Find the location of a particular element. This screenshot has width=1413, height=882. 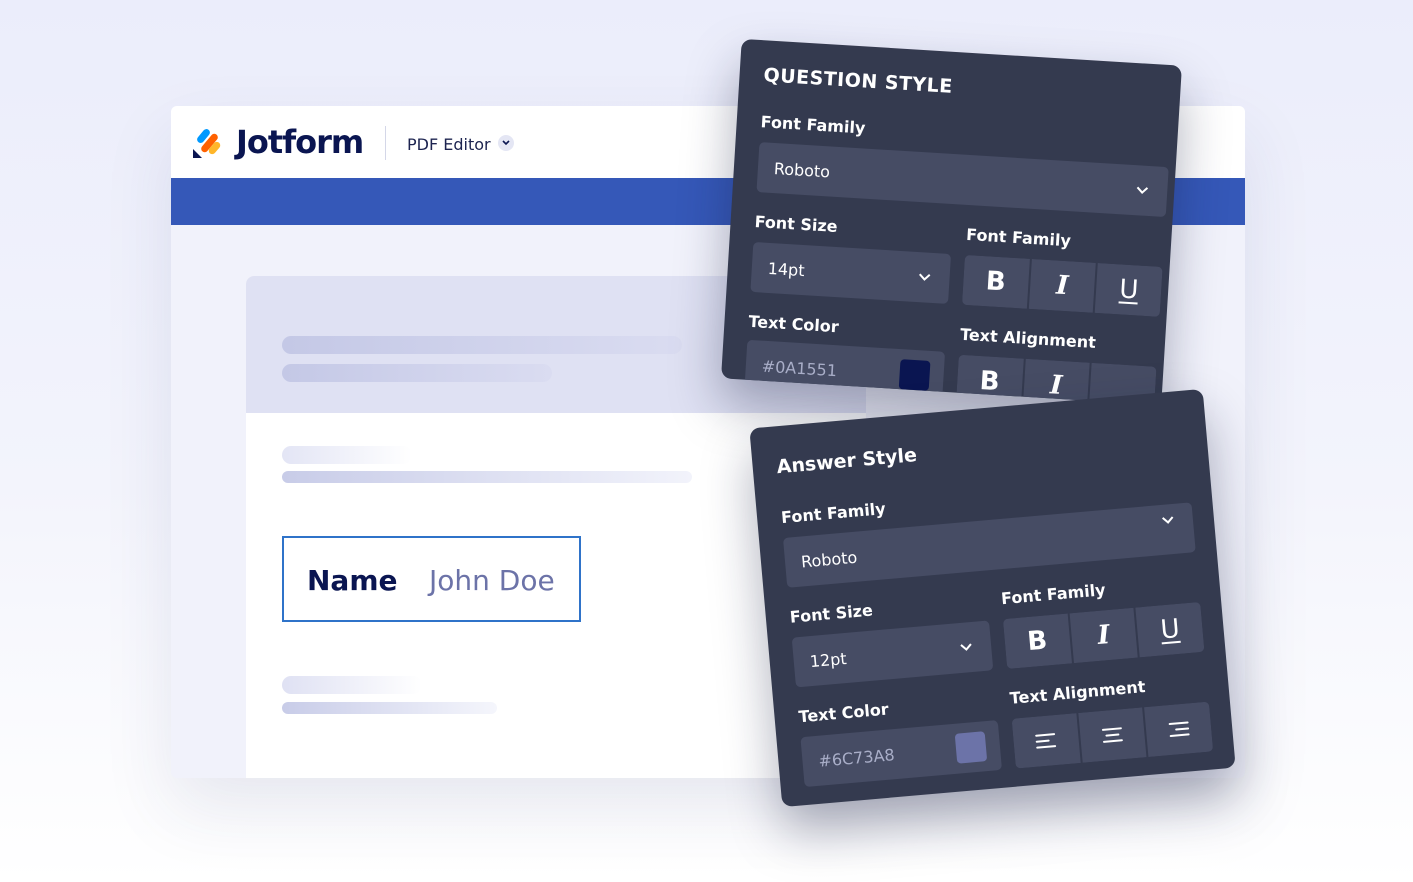

field-label: Name is located at coordinates (352, 580).